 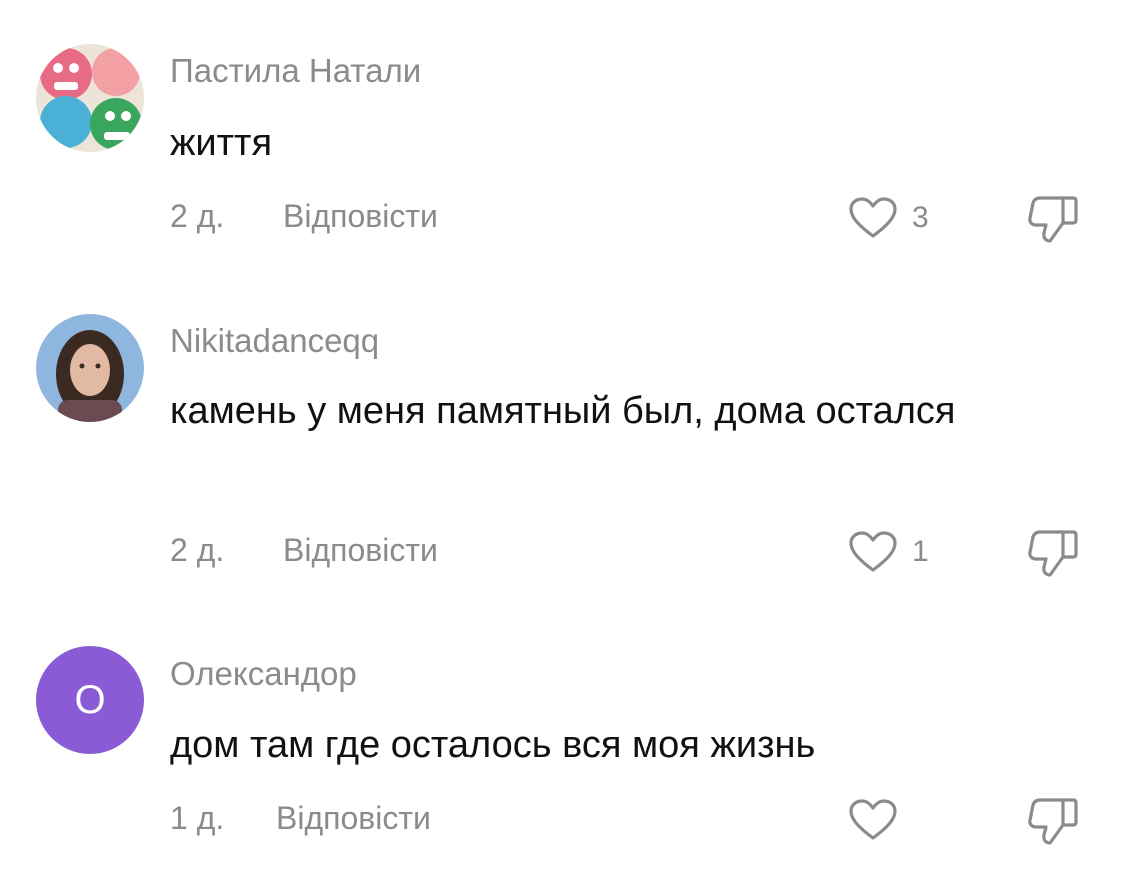 I want to click on comment-text: дом там где осталось вся моя жизнь, so click(x=493, y=745).